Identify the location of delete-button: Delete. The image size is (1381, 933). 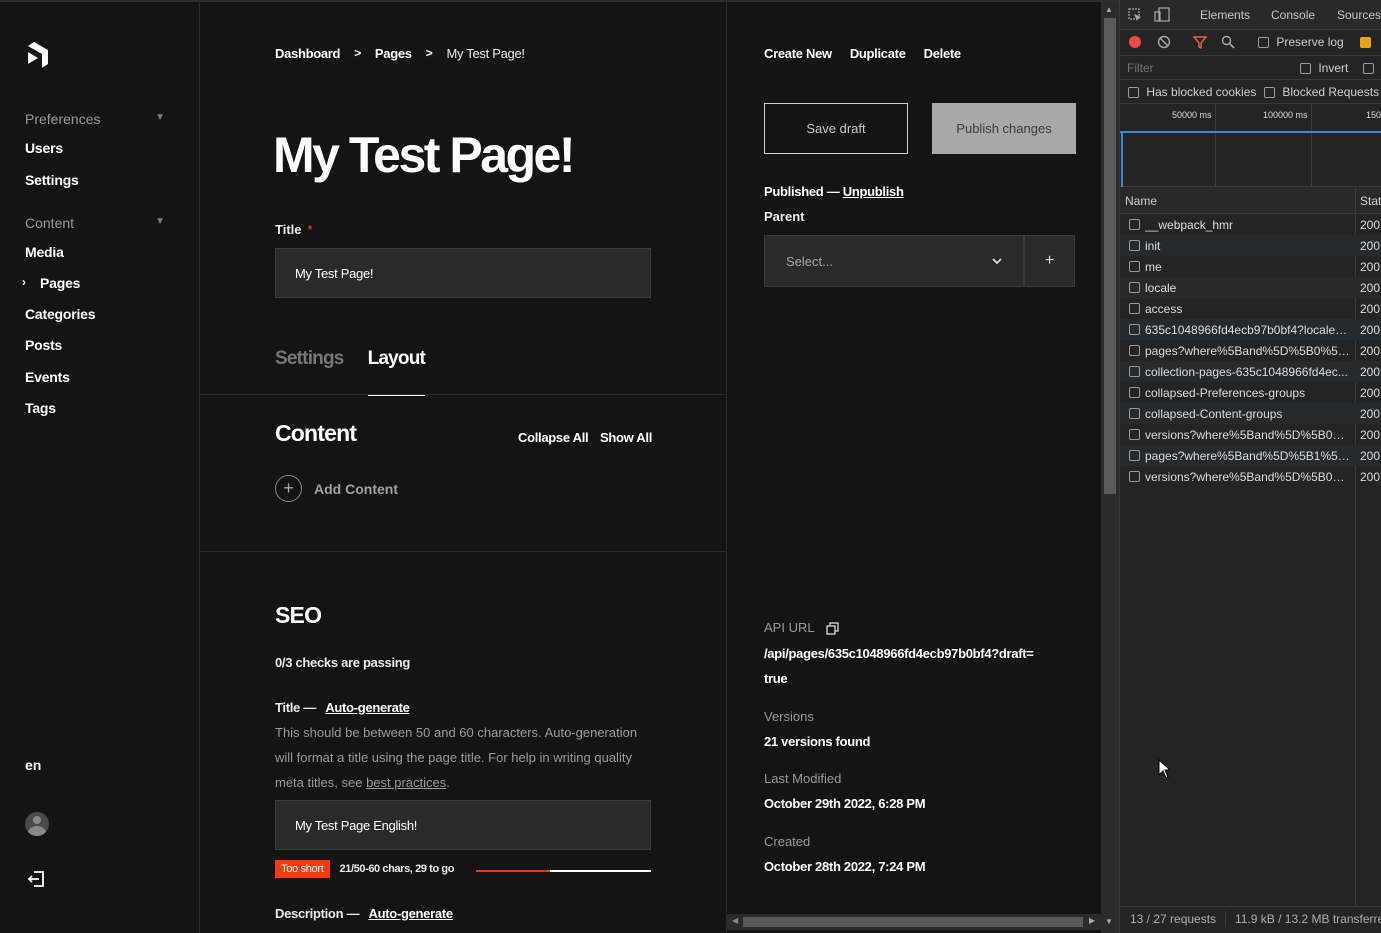
(943, 53).